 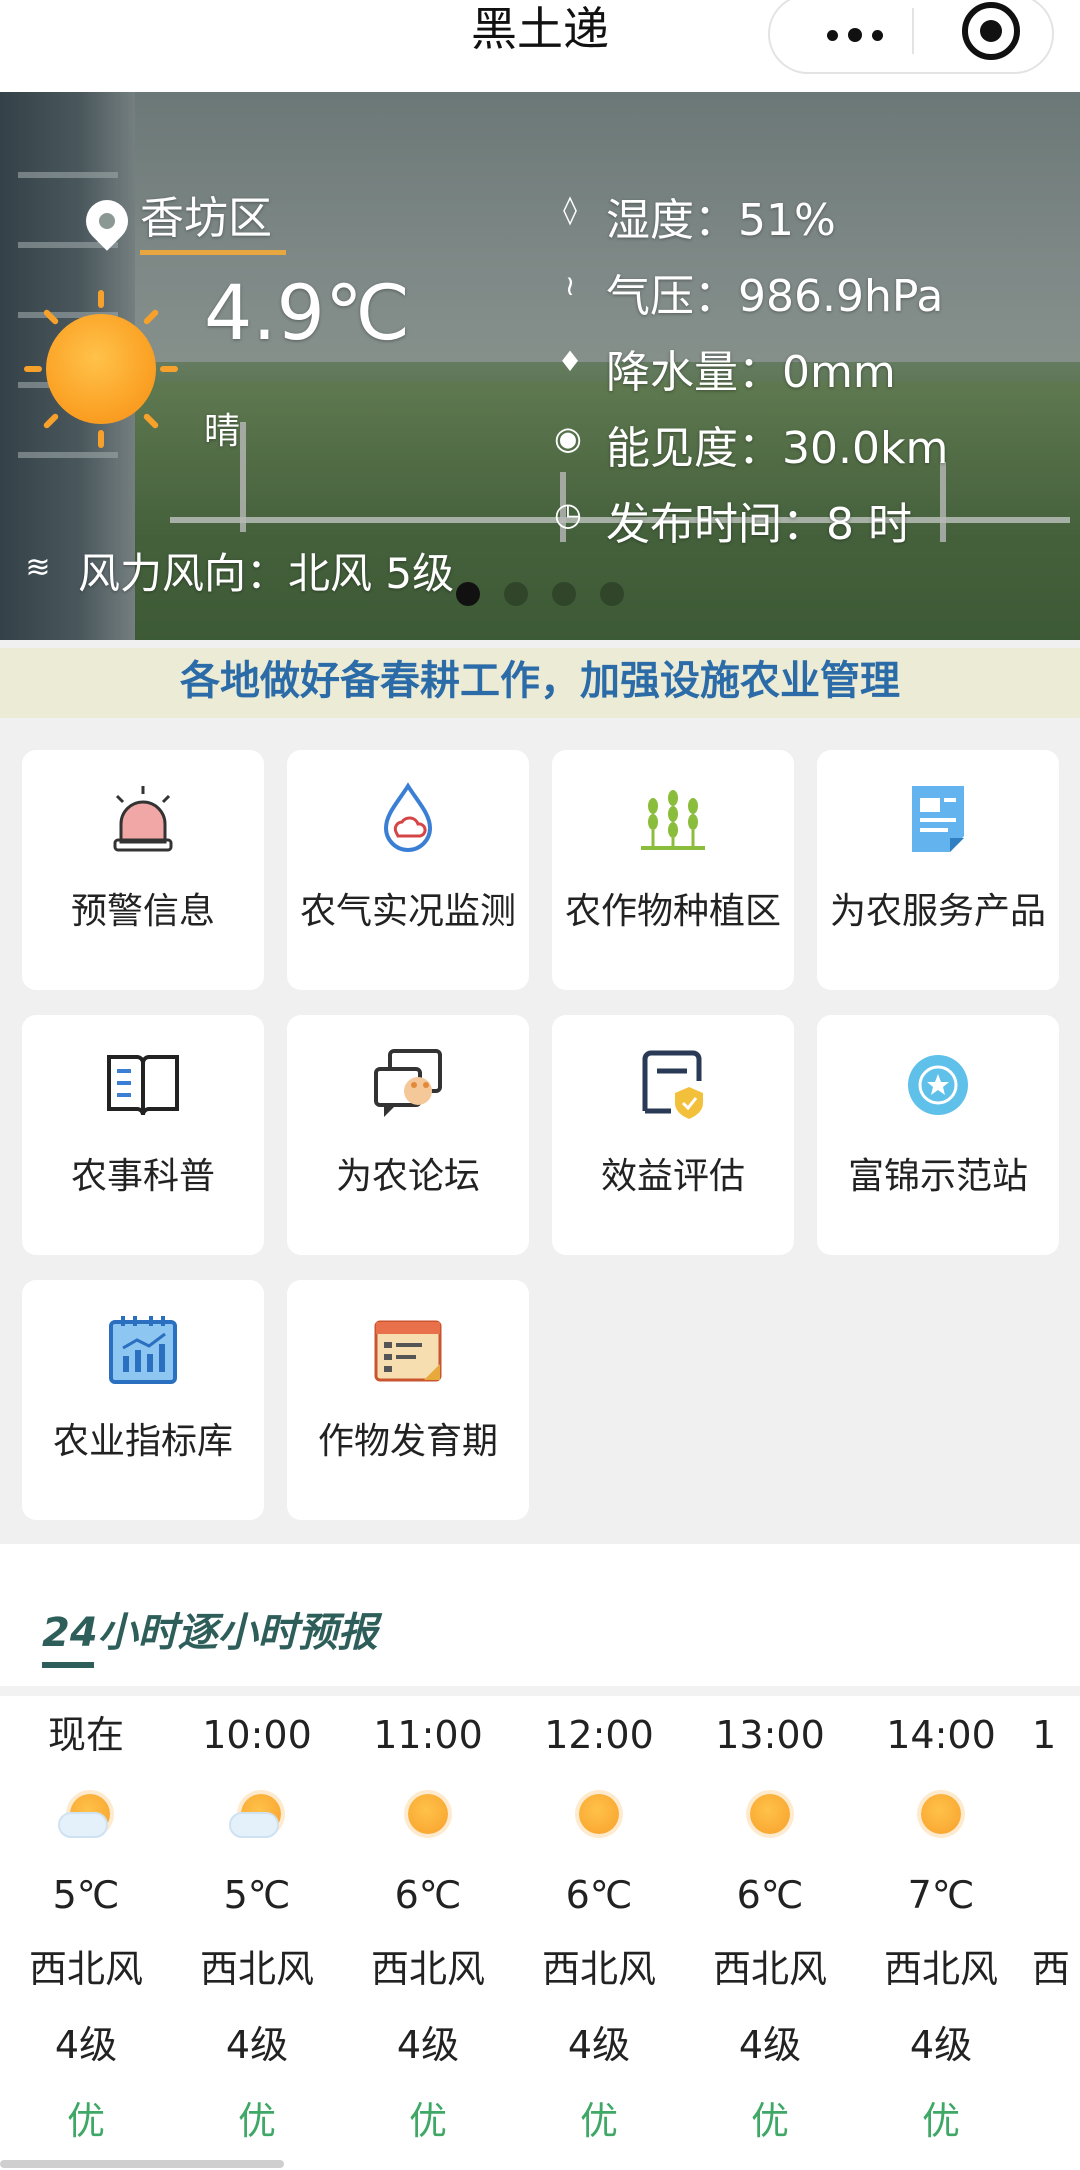 What do you see at coordinates (673, 1135) in the screenshot?
I see `service-benefit-evaluation: 效益评估` at bounding box center [673, 1135].